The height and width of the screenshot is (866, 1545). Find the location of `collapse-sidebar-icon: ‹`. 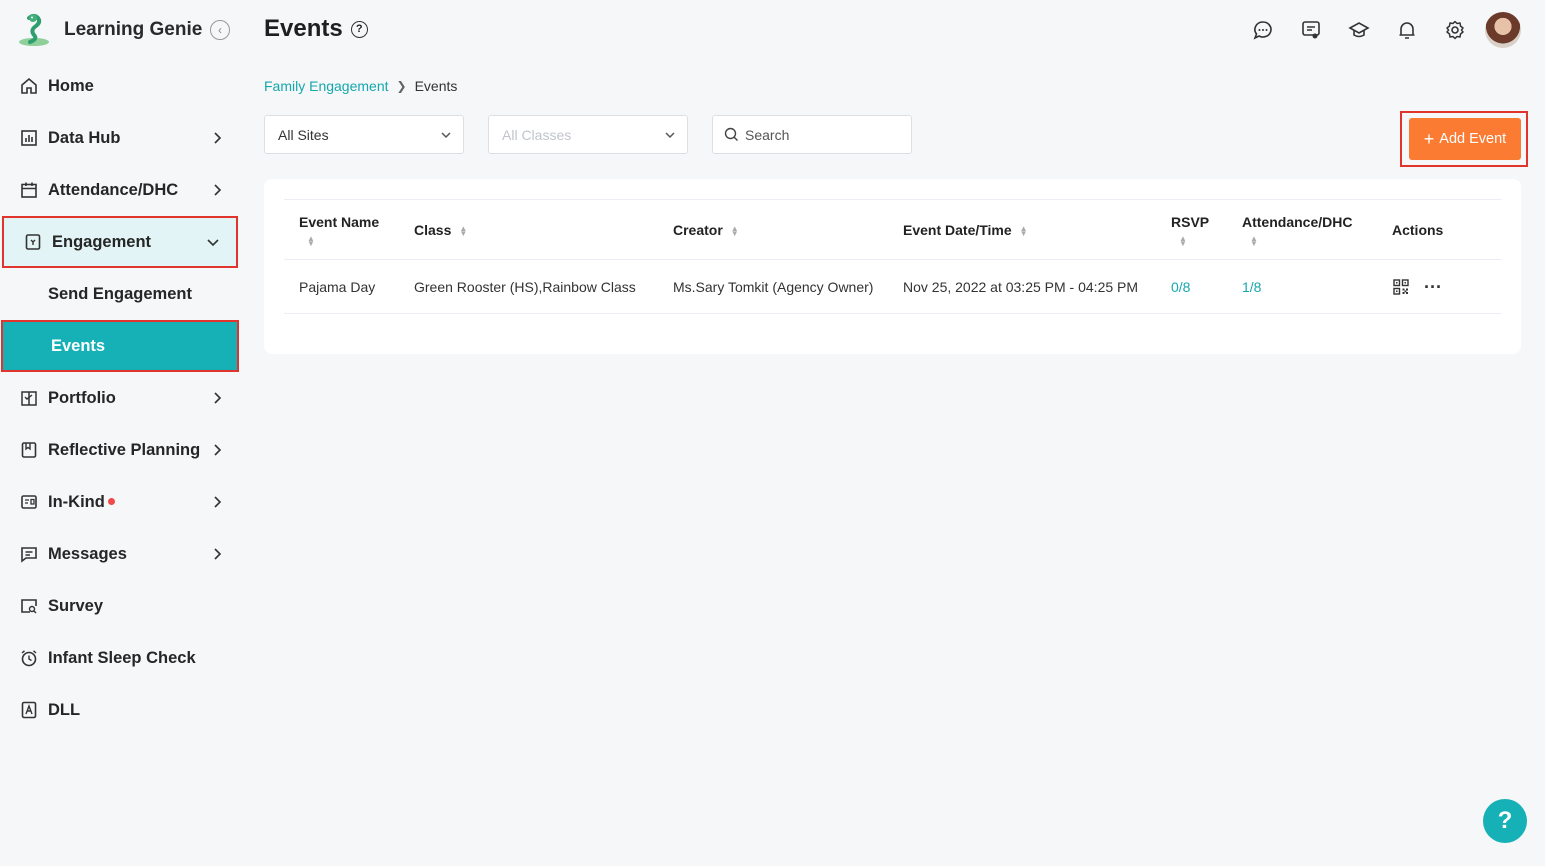

collapse-sidebar-icon: ‹ is located at coordinates (220, 30).